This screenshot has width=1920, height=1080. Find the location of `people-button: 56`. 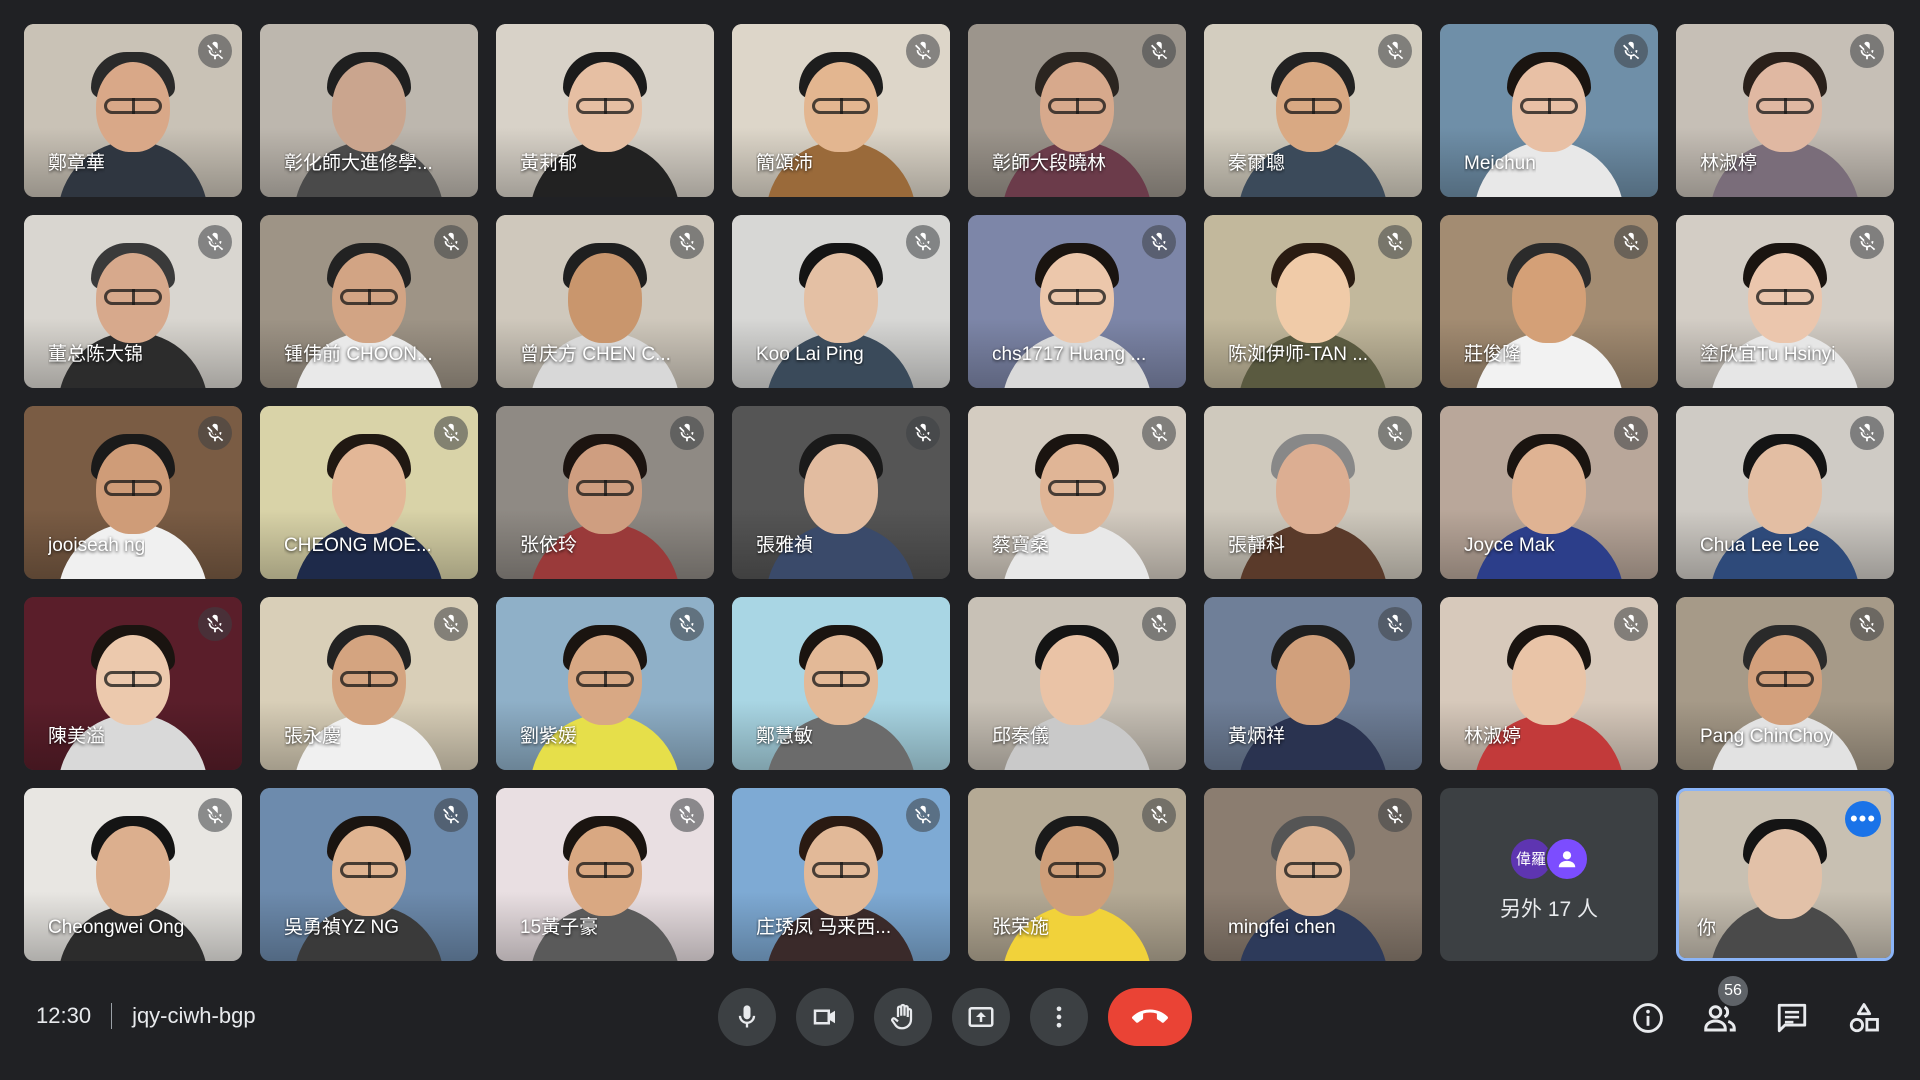

people-button: 56 is located at coordinates (1722, 1009).